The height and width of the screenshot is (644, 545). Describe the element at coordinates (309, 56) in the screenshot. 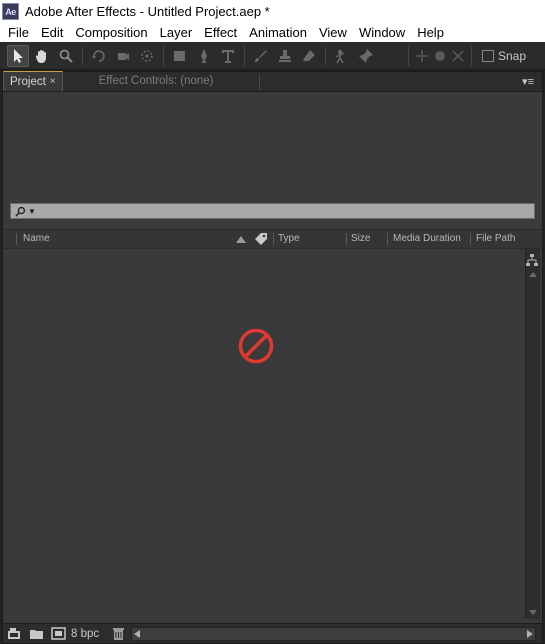

I see `eraser-tool-icon` at that location.